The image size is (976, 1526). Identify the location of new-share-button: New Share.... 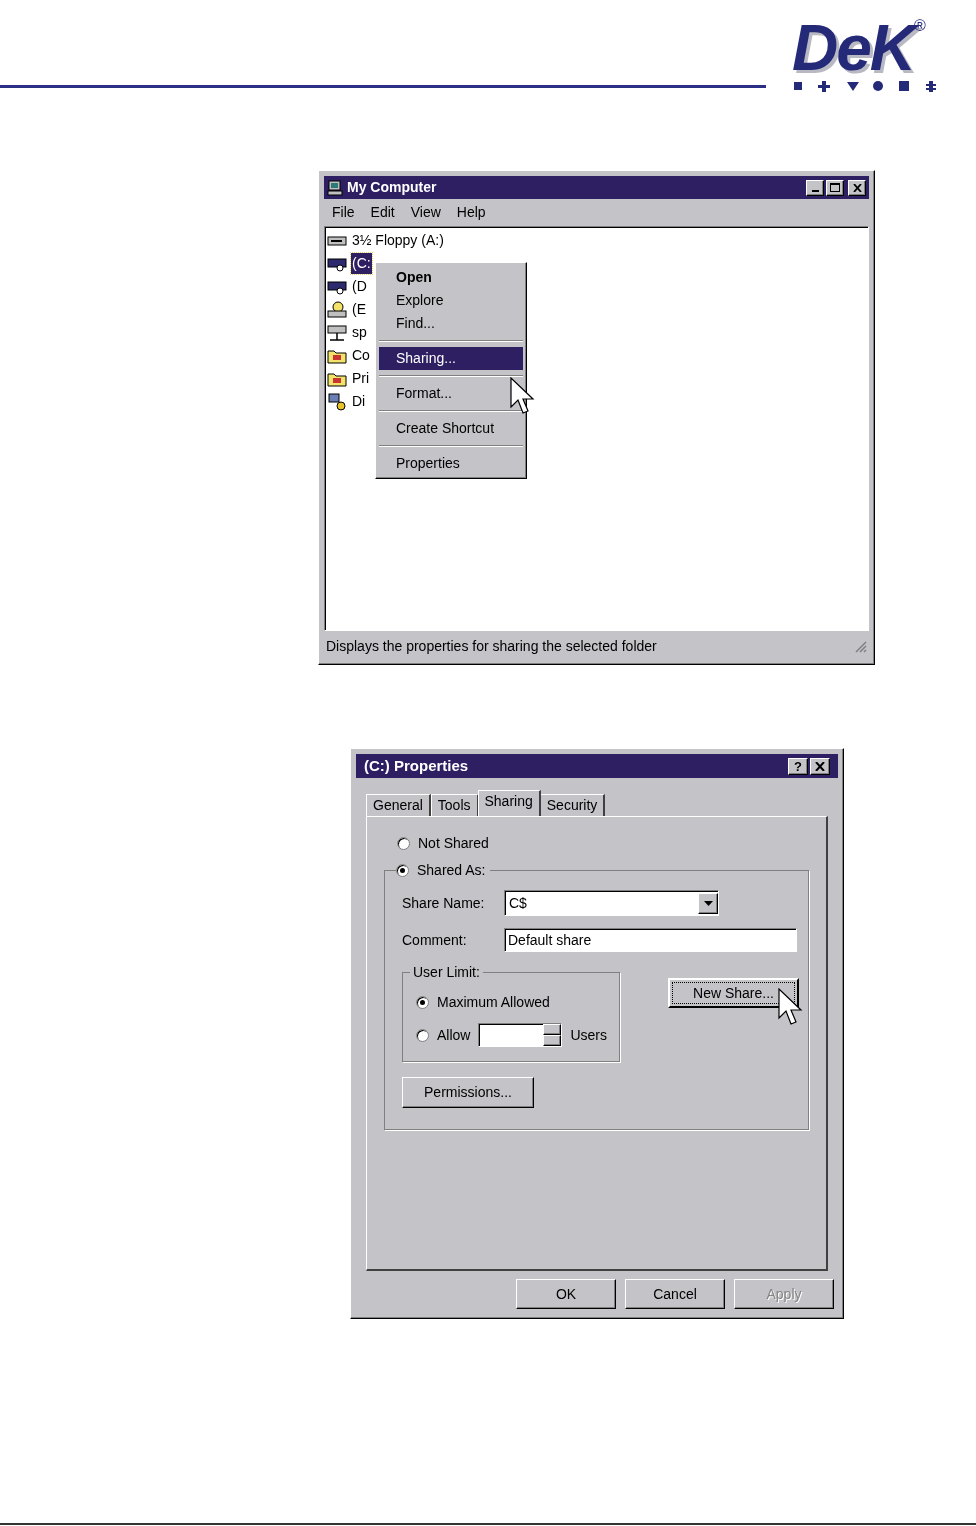
(733, 993).